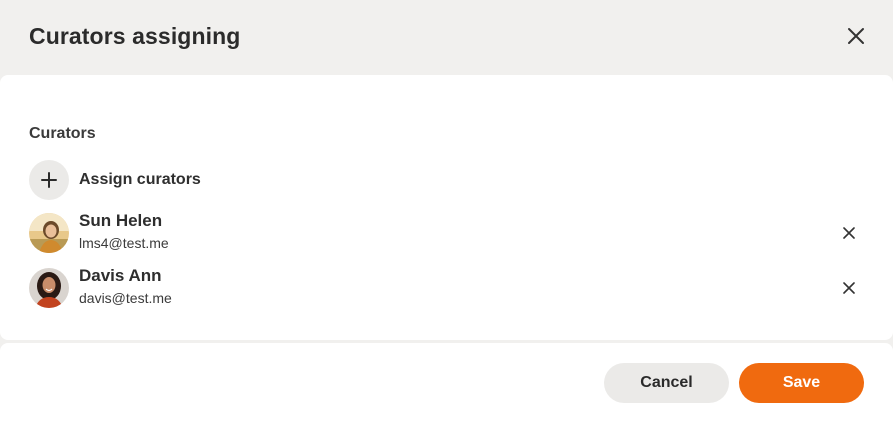  Describe the element at coordinates (449, 233) in the screenshot. I see `curator-item: Sun Helen lms4@test.me` at that location.